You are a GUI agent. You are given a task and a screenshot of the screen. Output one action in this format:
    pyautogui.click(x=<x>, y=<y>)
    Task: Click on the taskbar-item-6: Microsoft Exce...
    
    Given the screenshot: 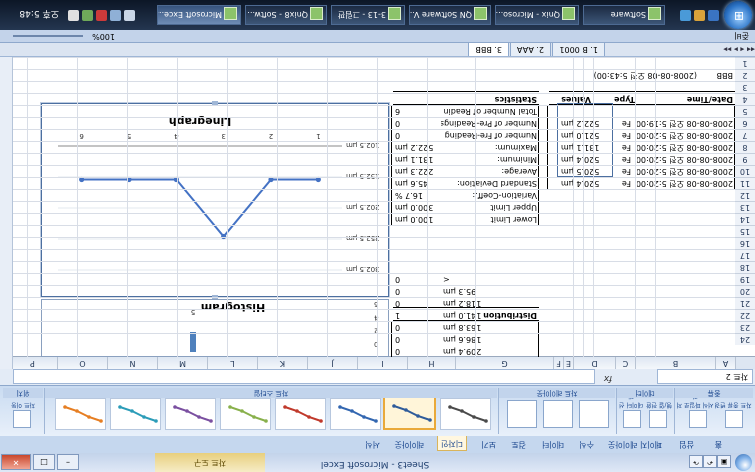 What is the action you would take?
    pyautogui.click(x=199, y=15)
    